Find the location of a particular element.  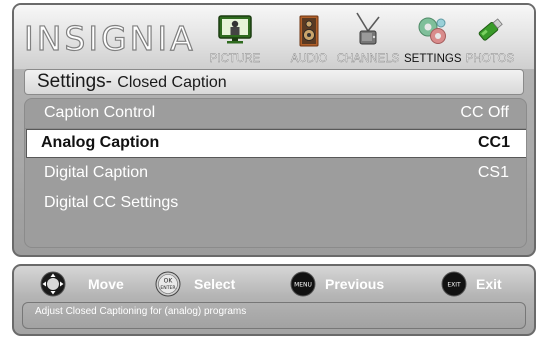

insignia-logo: INSIGNIA is located at coordinates (109, 38).